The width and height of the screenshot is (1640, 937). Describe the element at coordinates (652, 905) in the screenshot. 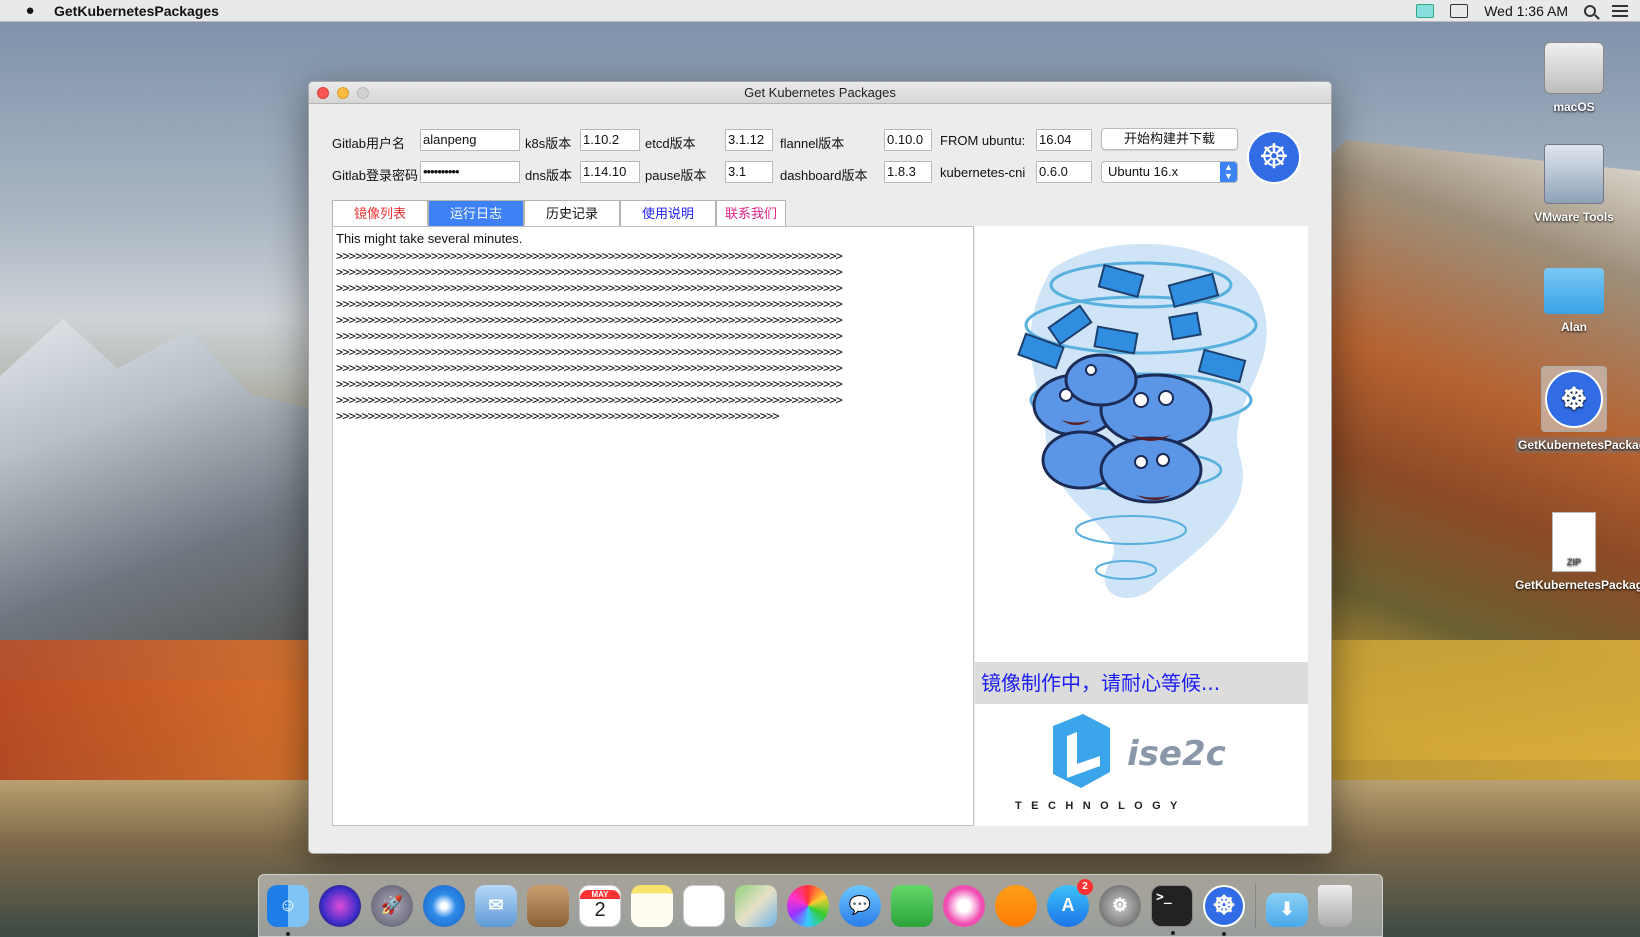

I see `notes-icon` at that location.